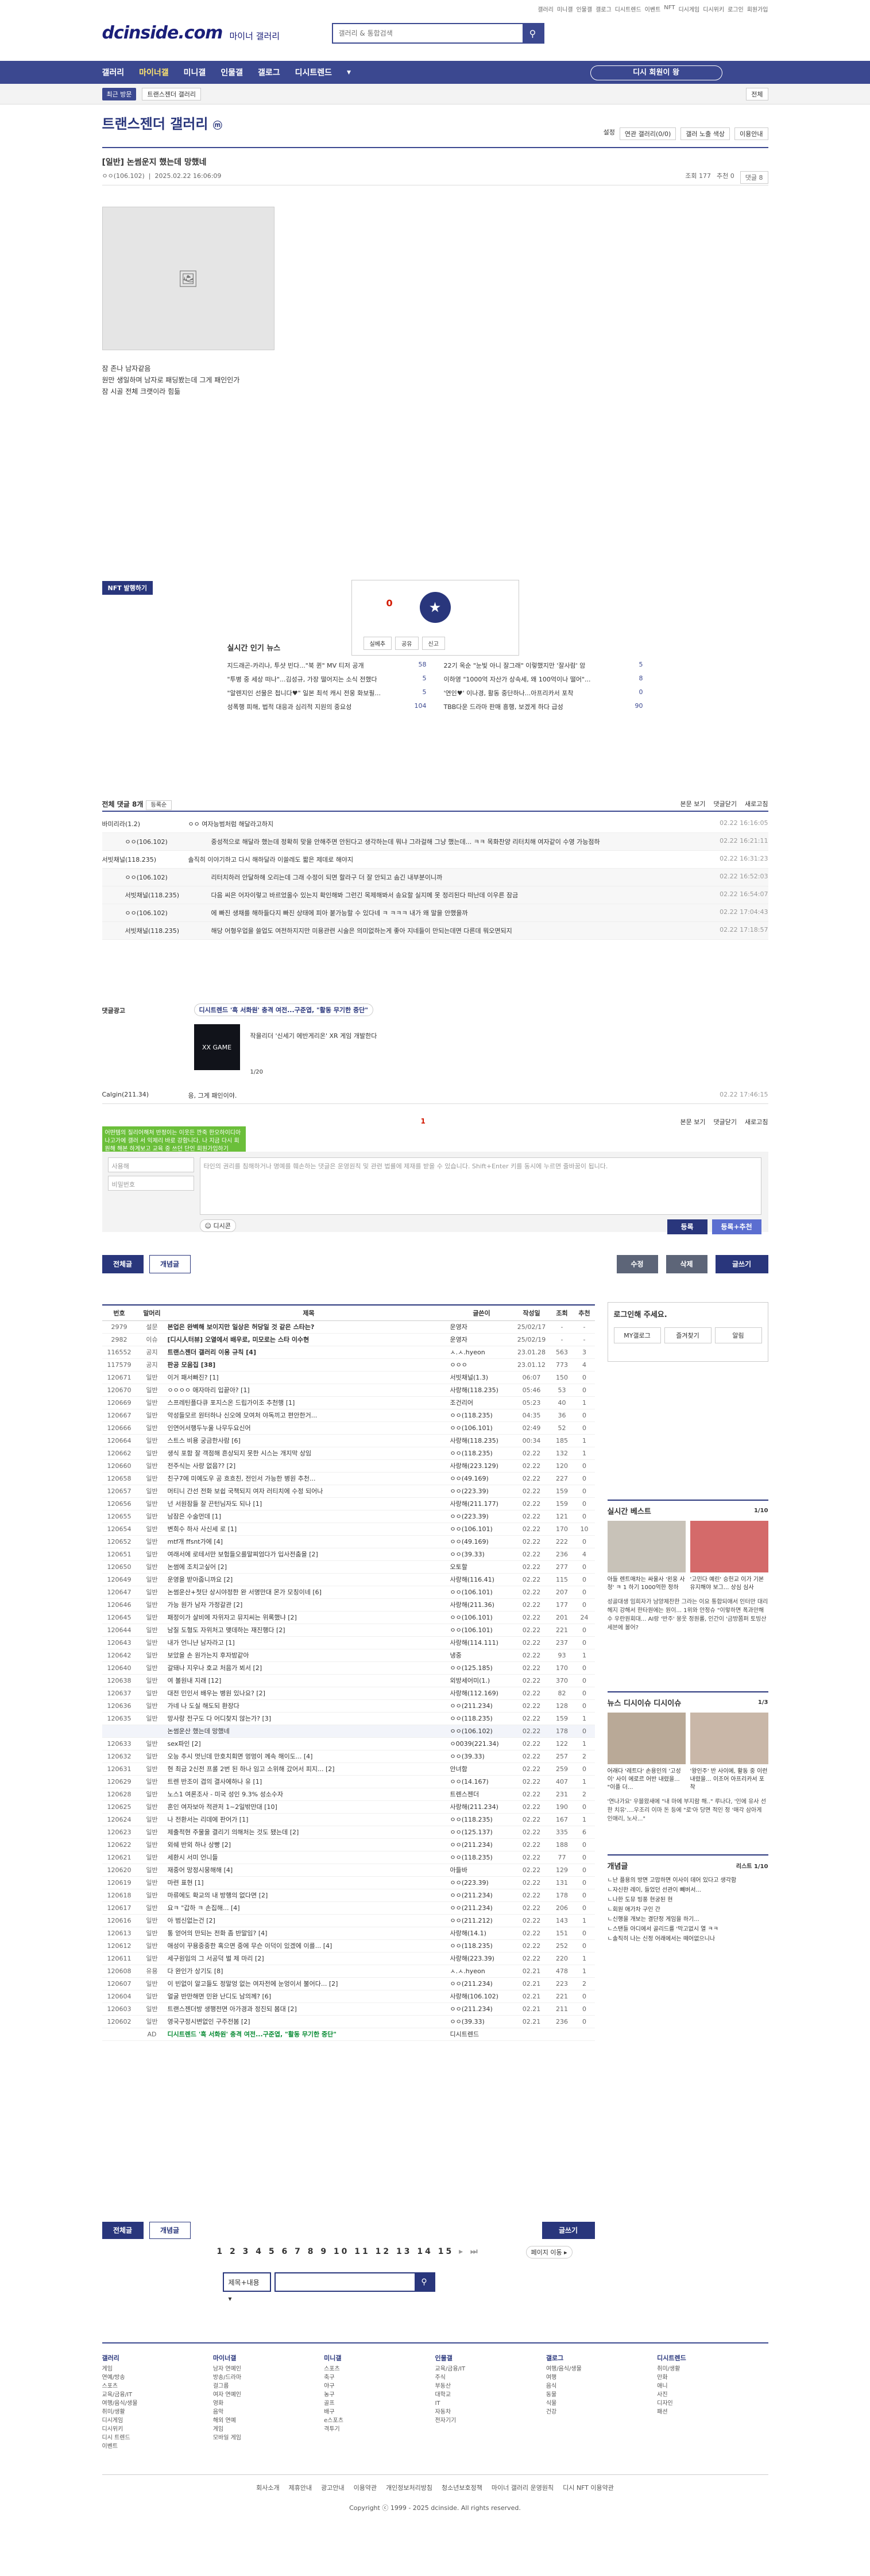  I want to click on comment-page: 1, so click(423, 1121).